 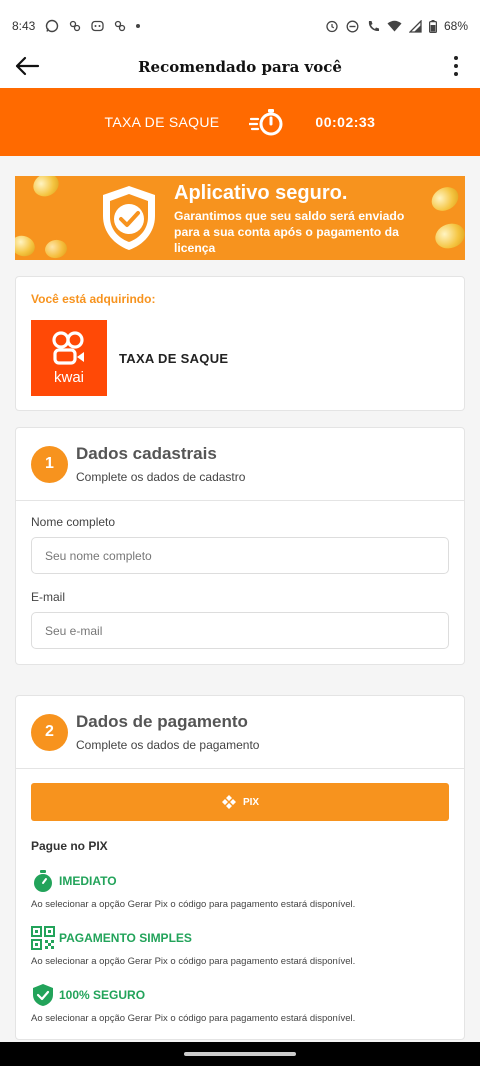 What do you see at coordinates (102, 995) in the screenshot?
I see `feature-title: 100% SEGURO` at bounding box center [102, 995].